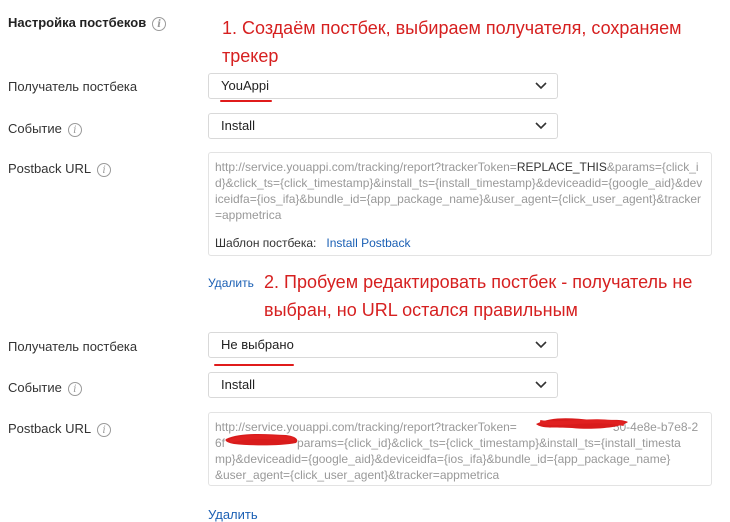  I want to click on annotation-step2-line2: выбран, но URL остался правильным, so click(421, 310).